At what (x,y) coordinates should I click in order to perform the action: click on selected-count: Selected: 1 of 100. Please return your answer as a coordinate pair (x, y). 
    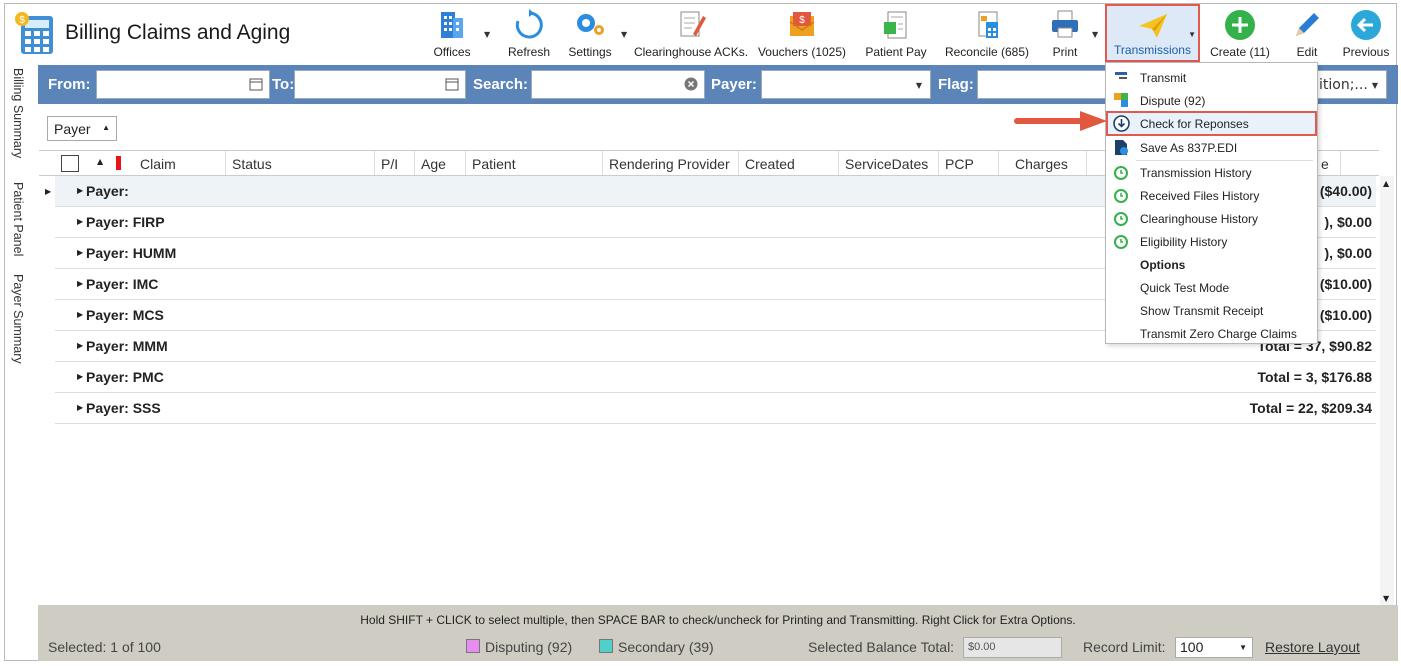
    Looking at the image, I should click on (104, 647).